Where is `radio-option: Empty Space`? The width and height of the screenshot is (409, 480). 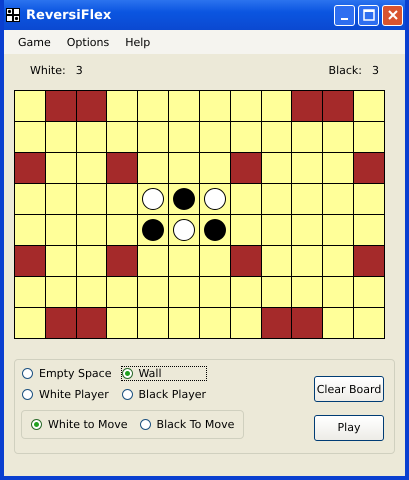 radio-option: Empty Space is located at coordinates (66, 373).